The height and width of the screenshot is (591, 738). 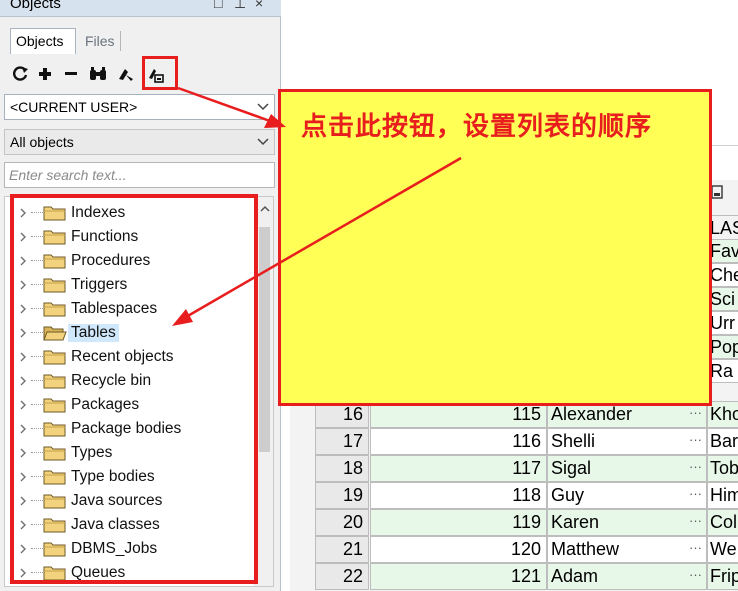 I want to click on last-name-cell: Bar, so click(x=722, y=441).